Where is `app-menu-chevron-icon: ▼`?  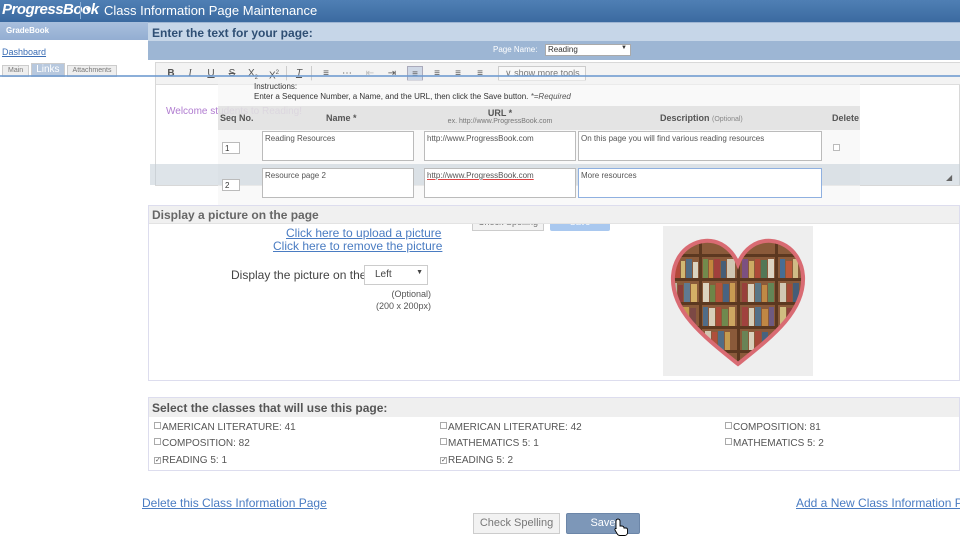
app-menu-chevron-icon: ▼ is located at coordinates (88, 10).